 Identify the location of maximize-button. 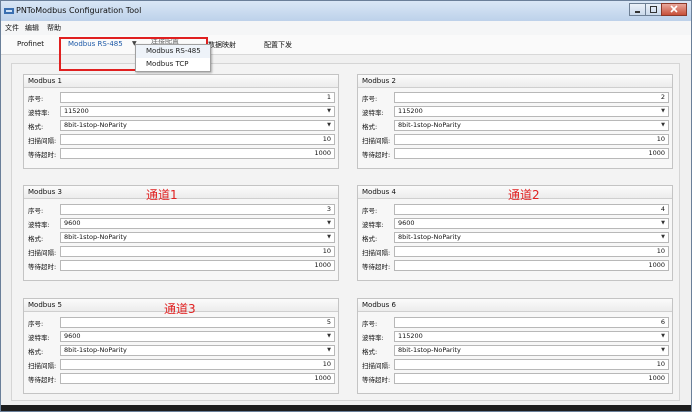
(653, 9).